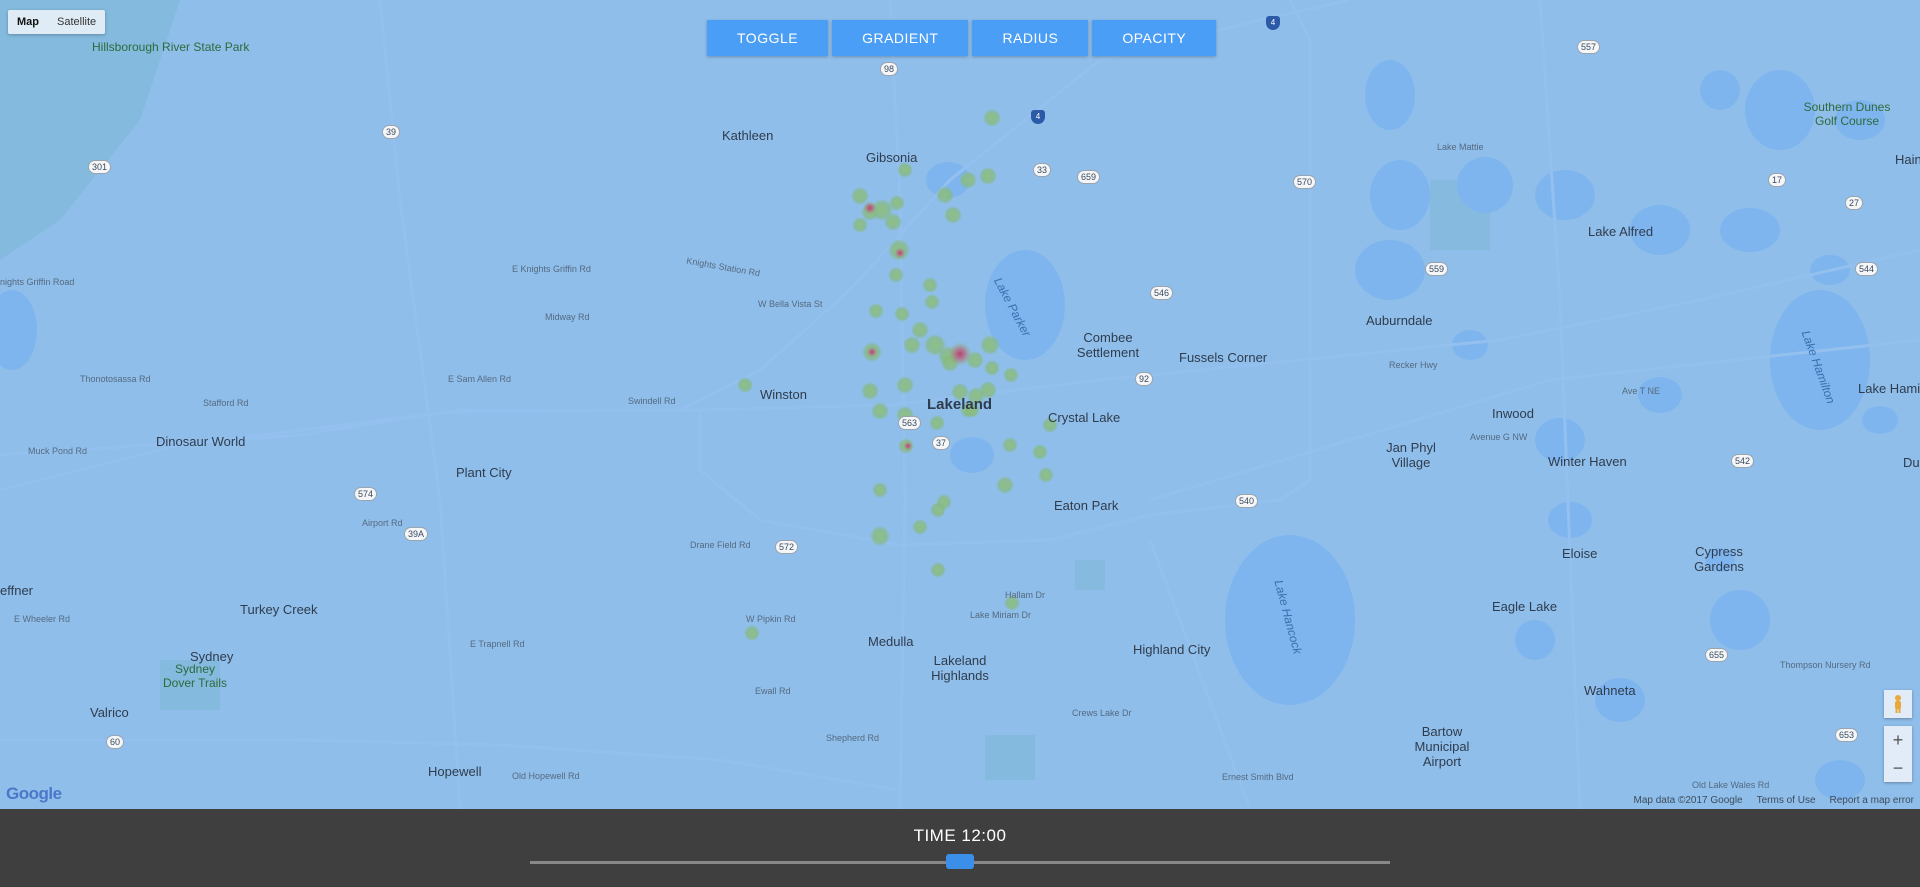  I want to click on time-slider-thumb, so click(960, 861).